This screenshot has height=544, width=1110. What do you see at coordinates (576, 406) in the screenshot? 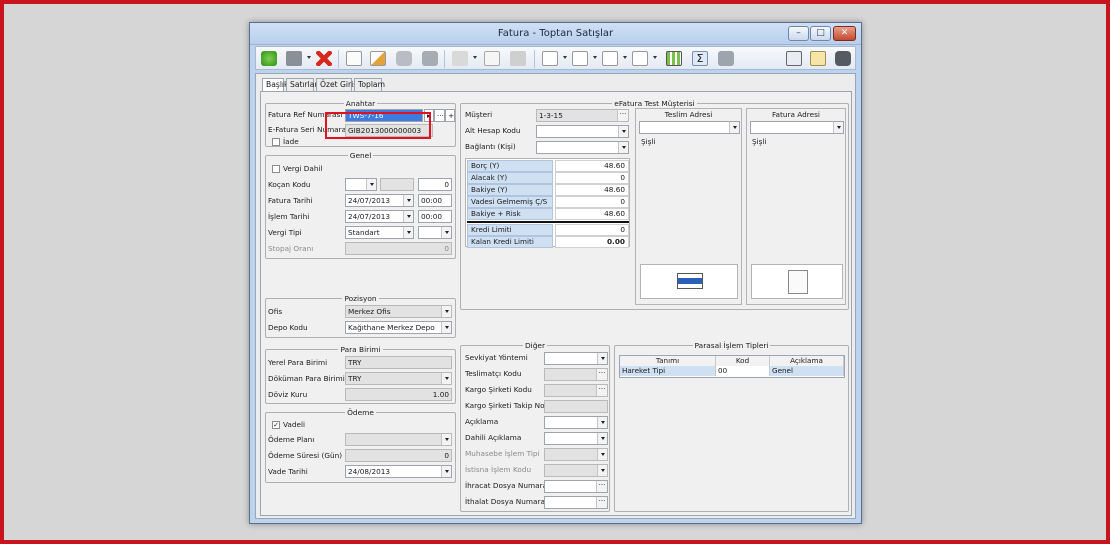
I see `kargo-takip-input` at bounding box center [576, 406].